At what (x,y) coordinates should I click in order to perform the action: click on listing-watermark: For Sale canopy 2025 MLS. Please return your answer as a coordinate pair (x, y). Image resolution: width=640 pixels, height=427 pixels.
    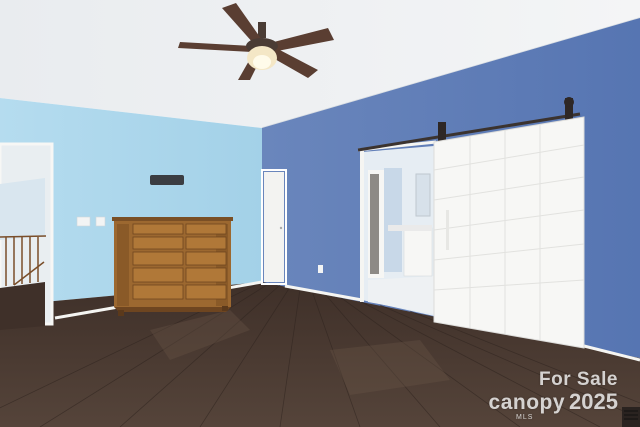
    Looking at the image, I should click on (538, 395).